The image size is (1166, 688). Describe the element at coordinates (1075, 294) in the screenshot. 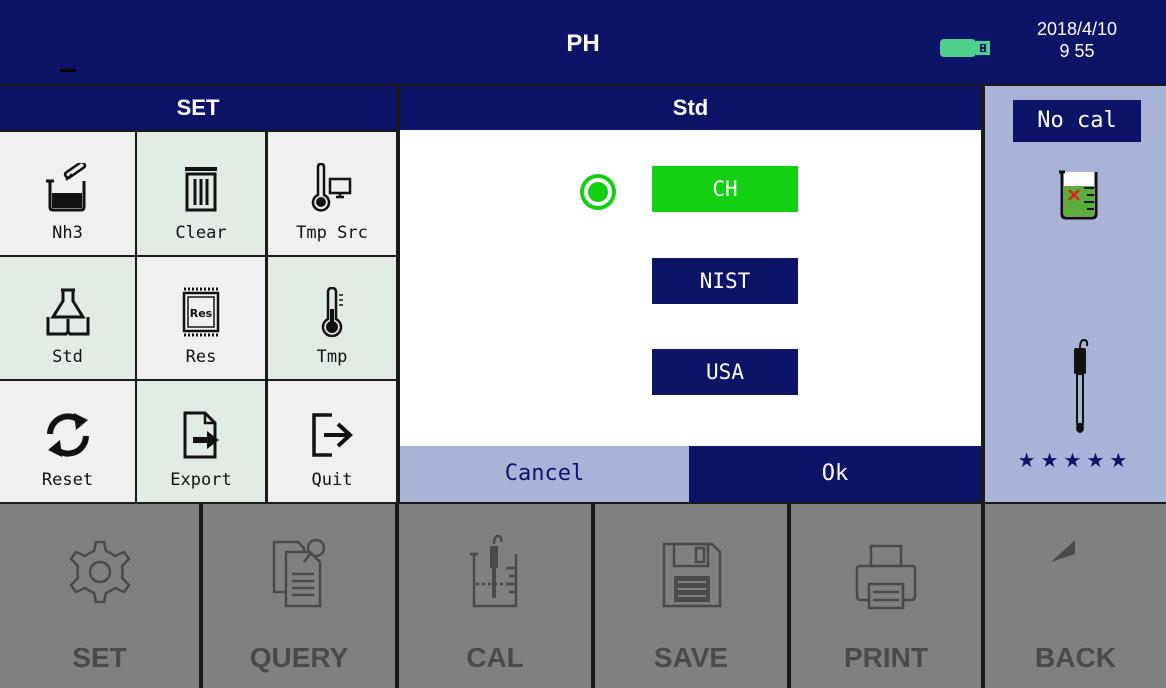

I see `status-panel` at that location.